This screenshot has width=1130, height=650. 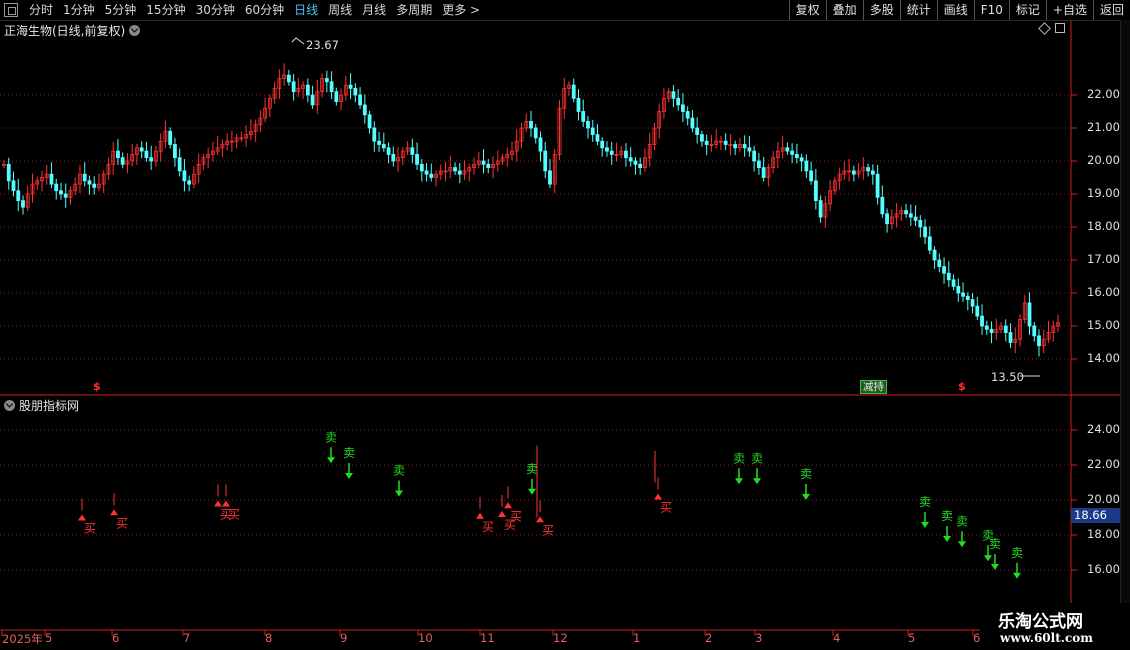 I want to click on period-tab: 周线, so click(x=340, y=10).